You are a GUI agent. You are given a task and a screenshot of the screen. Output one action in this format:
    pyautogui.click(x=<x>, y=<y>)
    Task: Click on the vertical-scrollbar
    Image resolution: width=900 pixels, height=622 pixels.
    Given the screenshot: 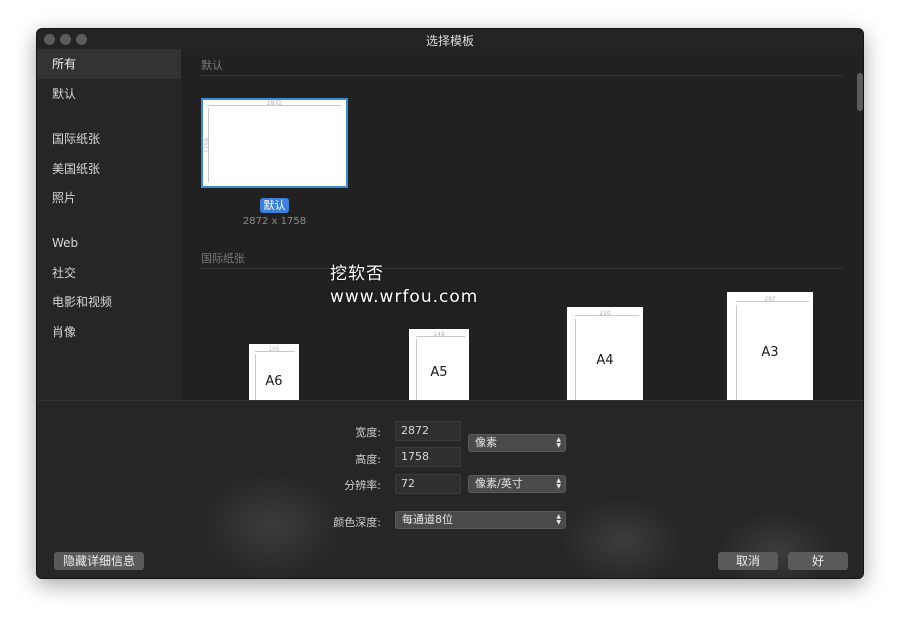 What is the action you would take?
    pyautogui.click(x=860, y=92)
    